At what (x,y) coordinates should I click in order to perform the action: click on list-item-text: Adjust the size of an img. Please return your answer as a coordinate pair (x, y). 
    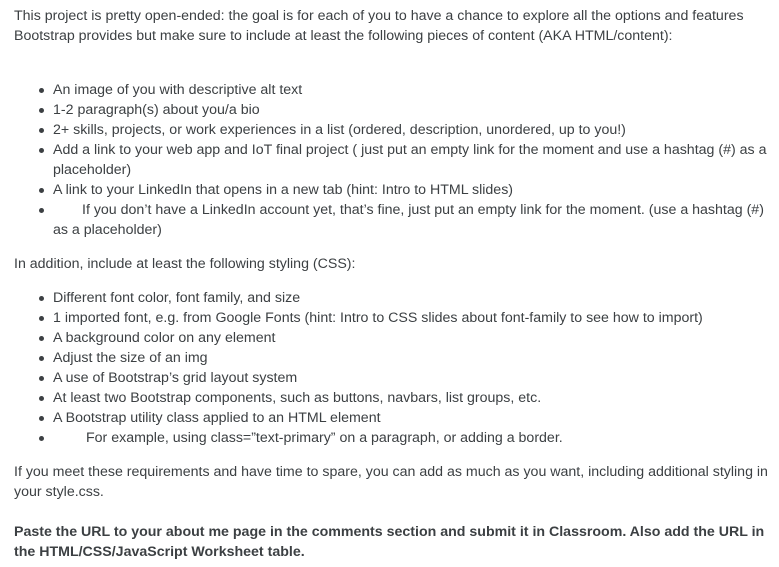
    Looking at the image, I should click on (130, 358).